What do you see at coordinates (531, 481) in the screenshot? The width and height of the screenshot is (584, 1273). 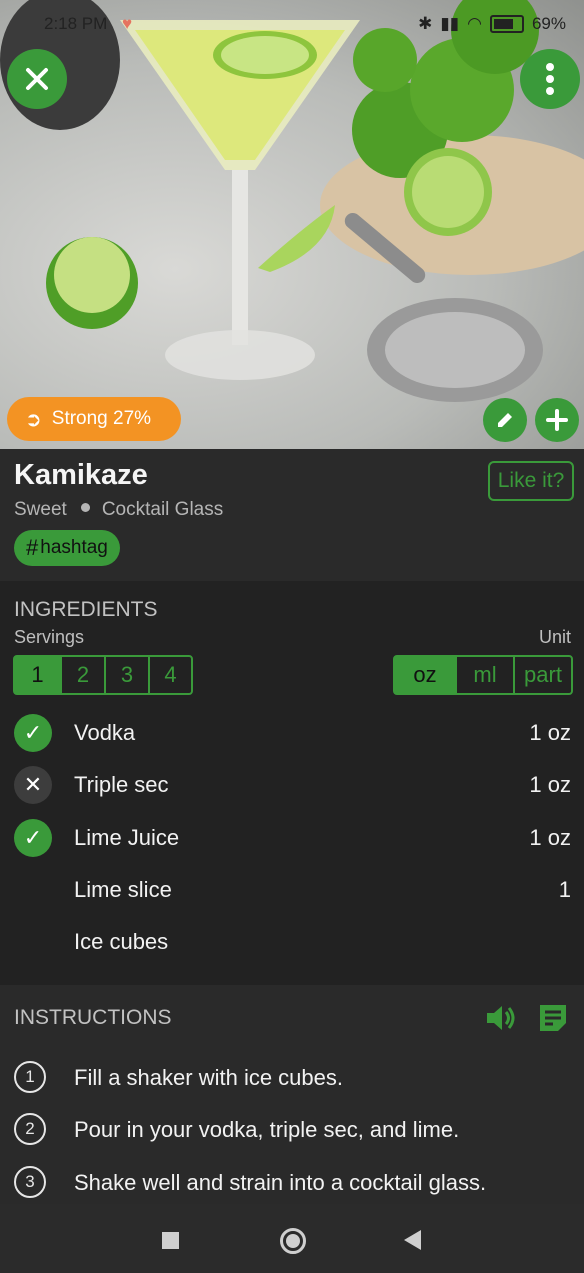 I see `like-button: Like it?` at bounding box center [531, 481].